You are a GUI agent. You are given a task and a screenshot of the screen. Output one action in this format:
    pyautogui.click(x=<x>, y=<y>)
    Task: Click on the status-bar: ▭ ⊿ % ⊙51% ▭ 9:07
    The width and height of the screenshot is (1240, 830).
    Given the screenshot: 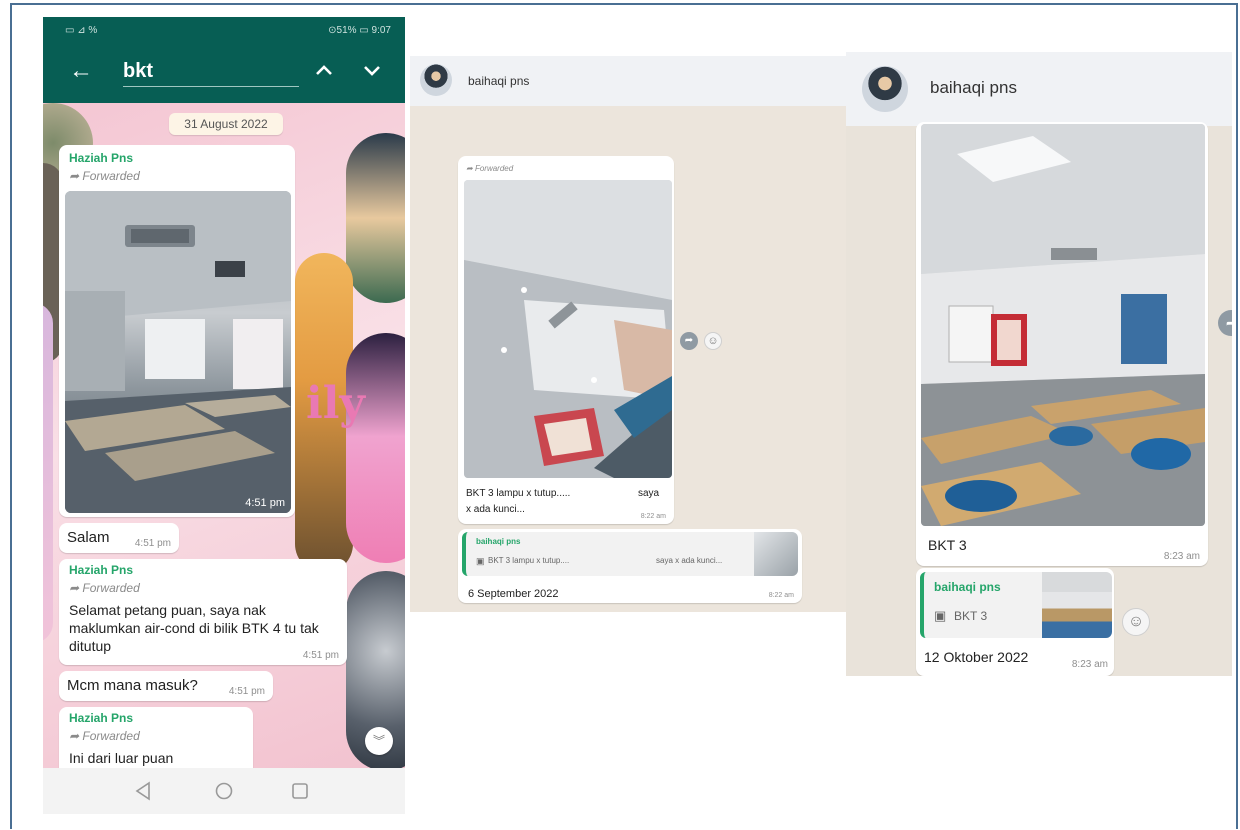 What is the action you would take?
    pyautogui.click(x=224, y=30)
    